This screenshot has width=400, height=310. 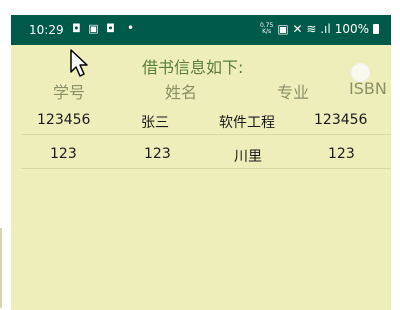 What do you see at coordinates (69, 92) in the screenshot?
I see `header-student-id: 学号` at bounding box center [69, 92].